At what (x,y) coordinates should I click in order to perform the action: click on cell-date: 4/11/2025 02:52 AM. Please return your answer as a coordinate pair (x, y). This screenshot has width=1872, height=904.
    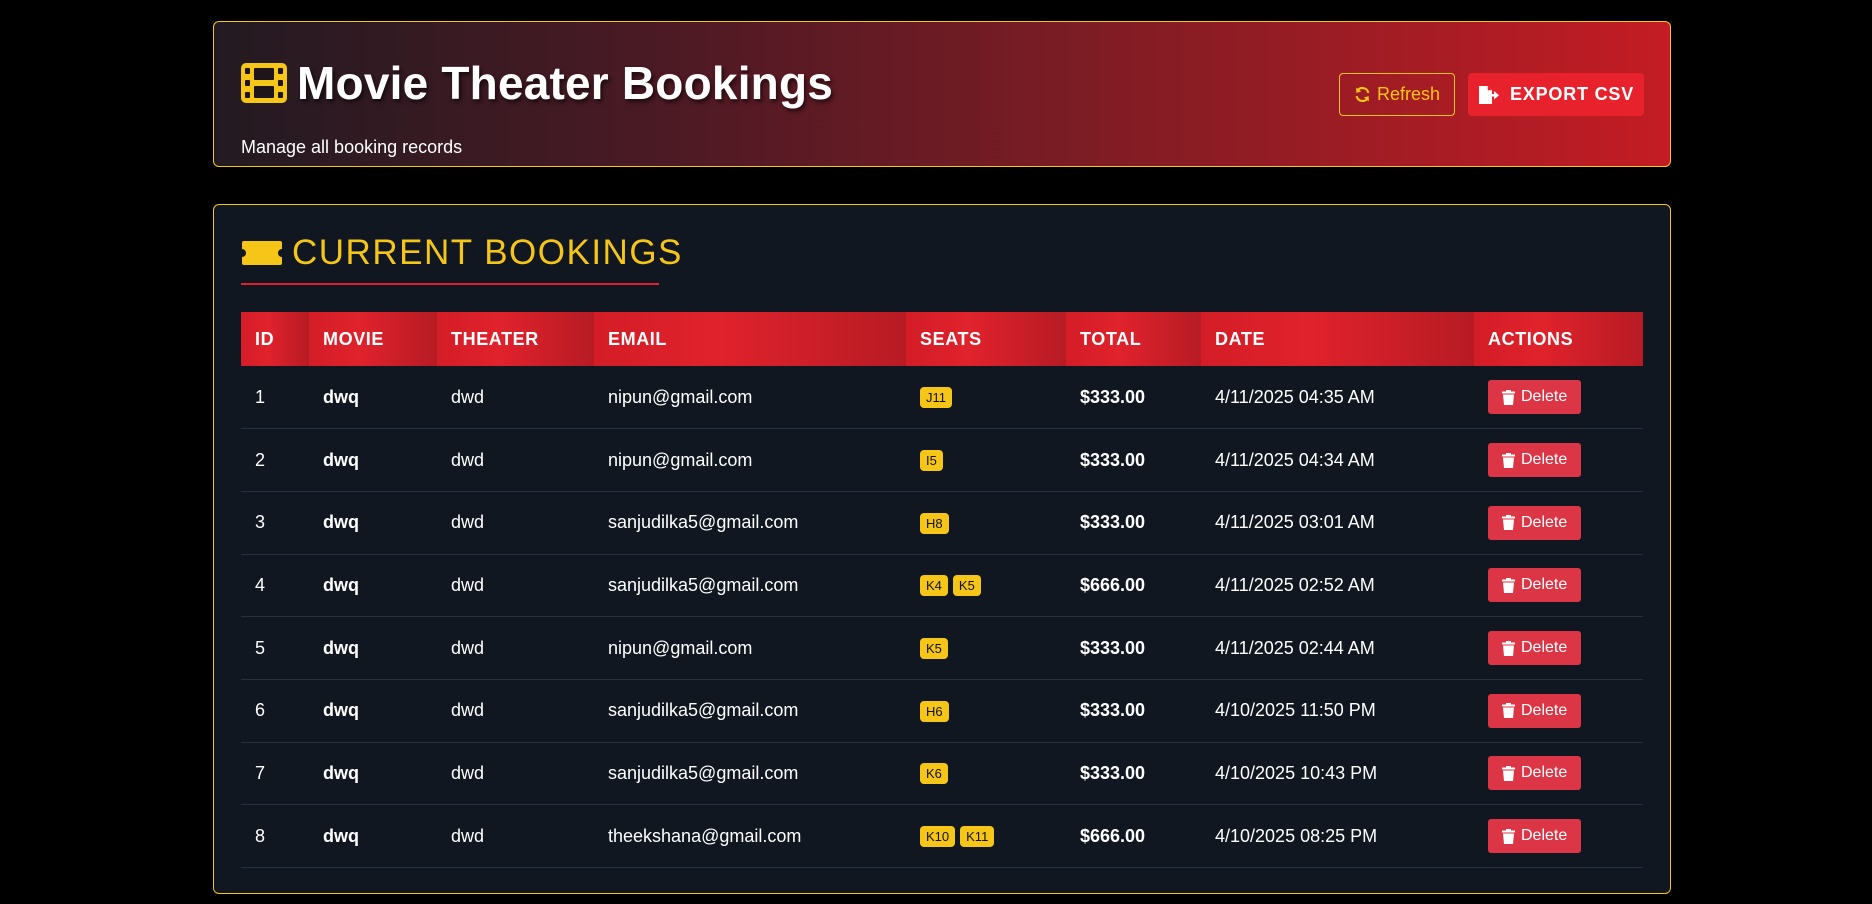
    Looking at the image, I should click on (1337, 586).